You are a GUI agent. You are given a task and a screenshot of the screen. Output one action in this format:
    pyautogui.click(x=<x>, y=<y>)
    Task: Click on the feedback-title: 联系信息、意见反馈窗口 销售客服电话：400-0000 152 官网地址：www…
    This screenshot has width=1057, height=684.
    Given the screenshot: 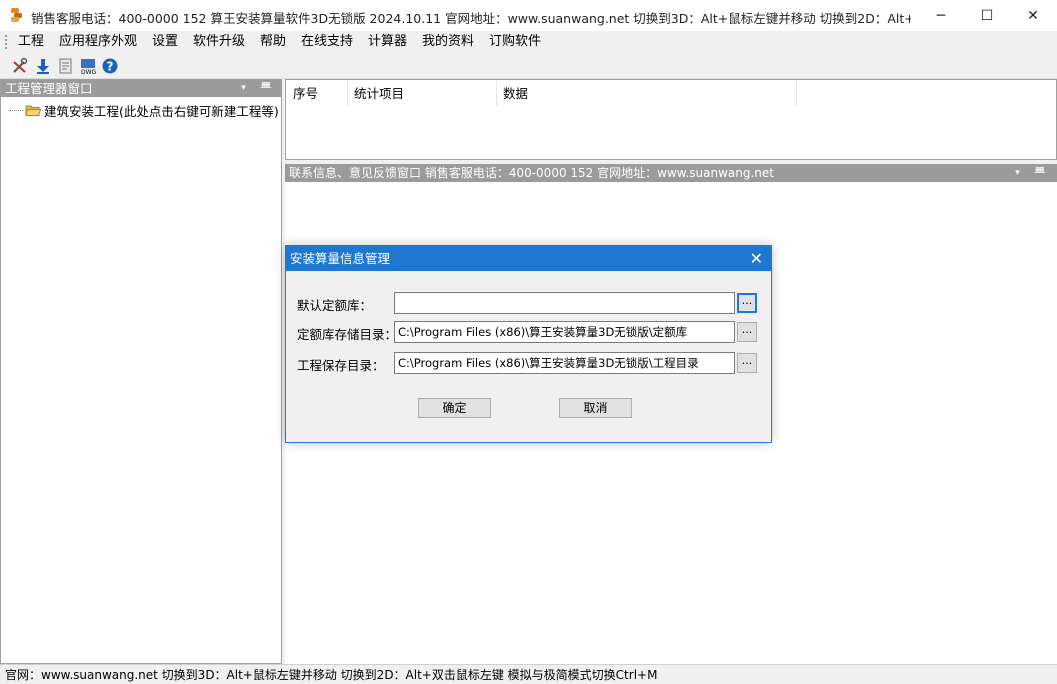 What is the action you would take?
    pyautogui.click(x=531, y=173)
    